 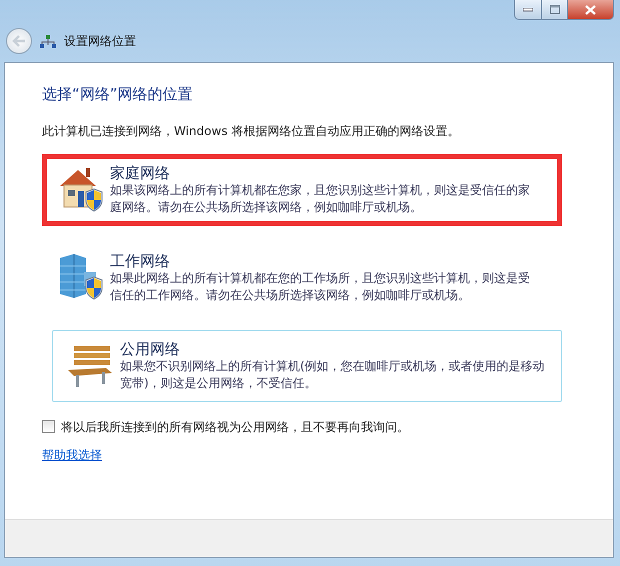 I want to click on minimize-button, so click(x=528, y=10).